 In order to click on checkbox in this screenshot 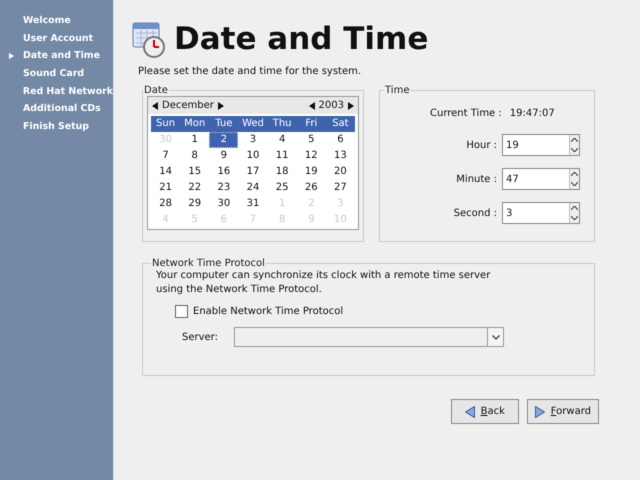, I will do `click(181, 311)`.